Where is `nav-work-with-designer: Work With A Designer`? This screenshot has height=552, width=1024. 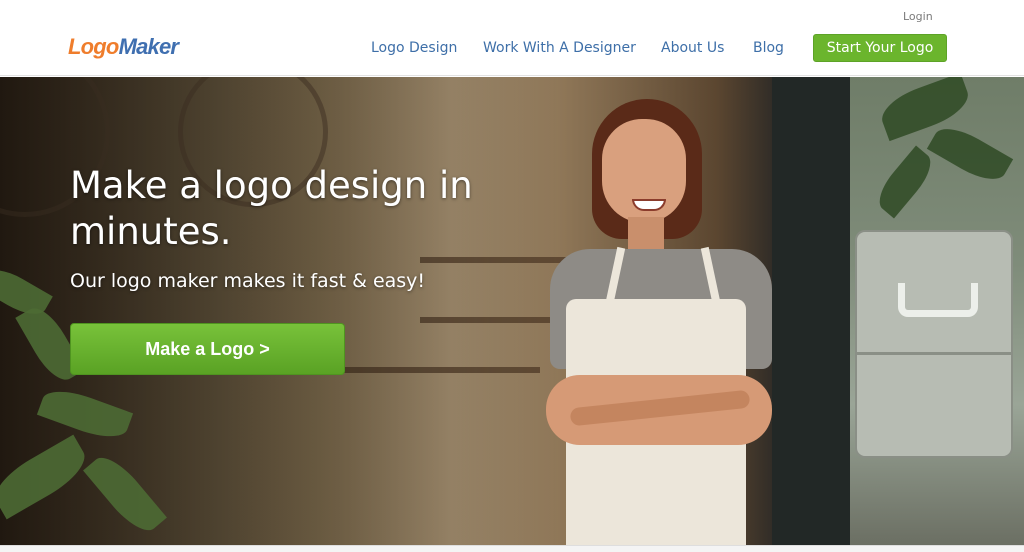
nav-work-with-designer: Work With A Designer is located at coordinates (559, 48).